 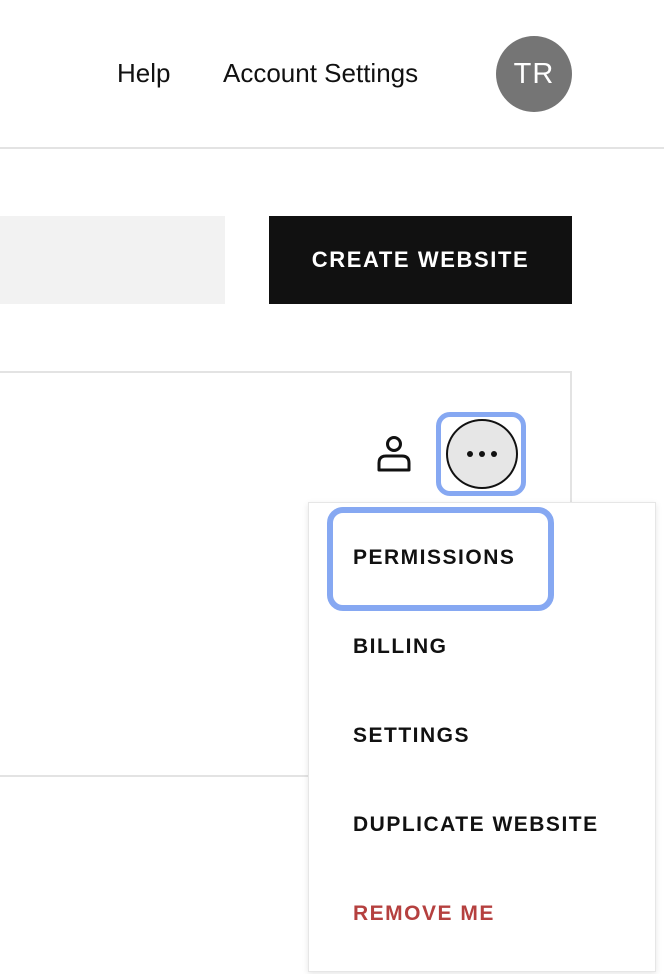 What do you see at coordinates (411, 736) in the screenshot?
I see `menu-item-settings: SETTINGS` at bounding box center [411, 736].